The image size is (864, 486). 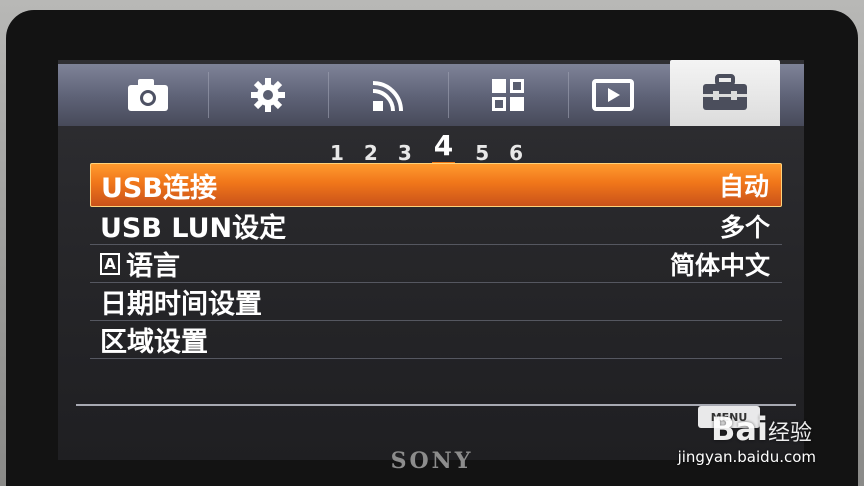 What do you see at coordinates (405, 153) in the screenshot?
I see `page-3: 3` at bounding box center [405, 153].